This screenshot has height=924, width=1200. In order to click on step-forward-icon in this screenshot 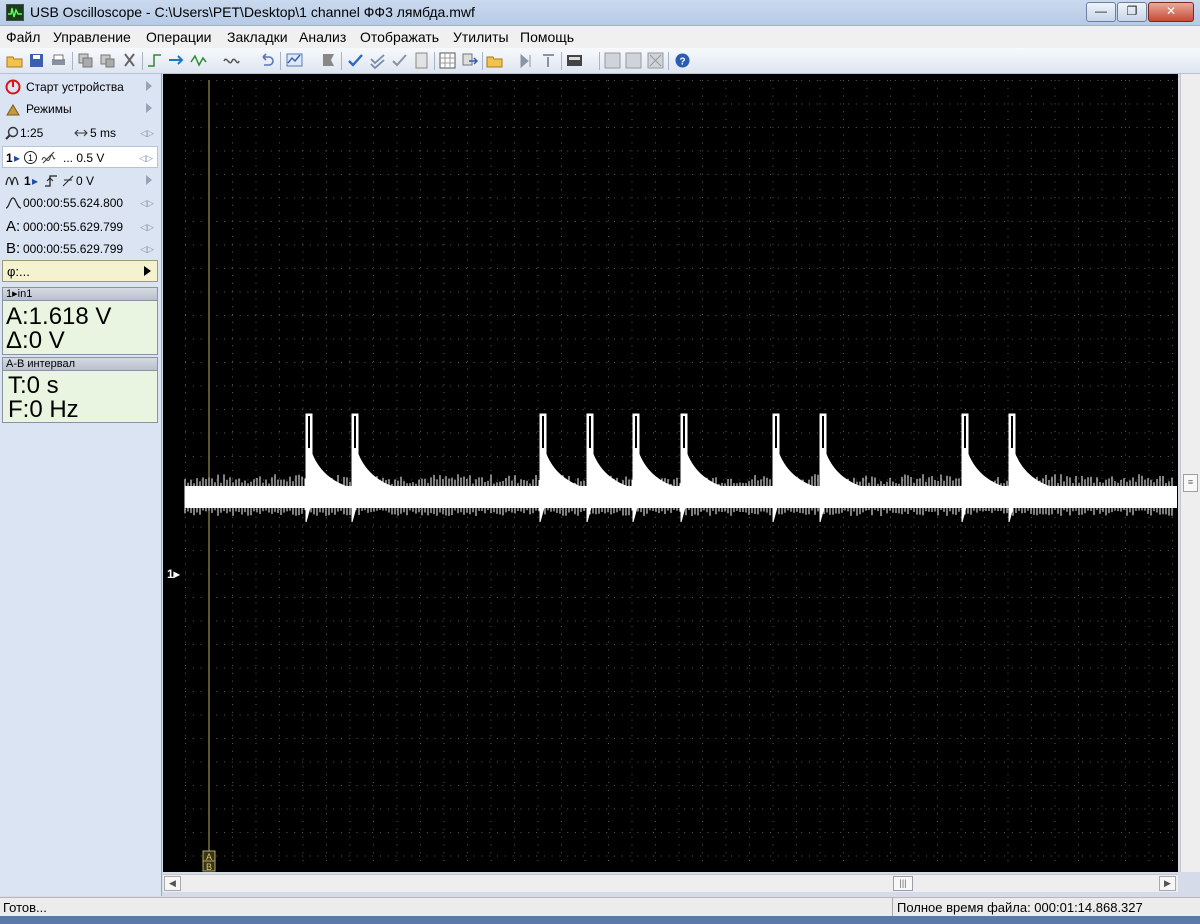, I will do `click(526, 60)`.